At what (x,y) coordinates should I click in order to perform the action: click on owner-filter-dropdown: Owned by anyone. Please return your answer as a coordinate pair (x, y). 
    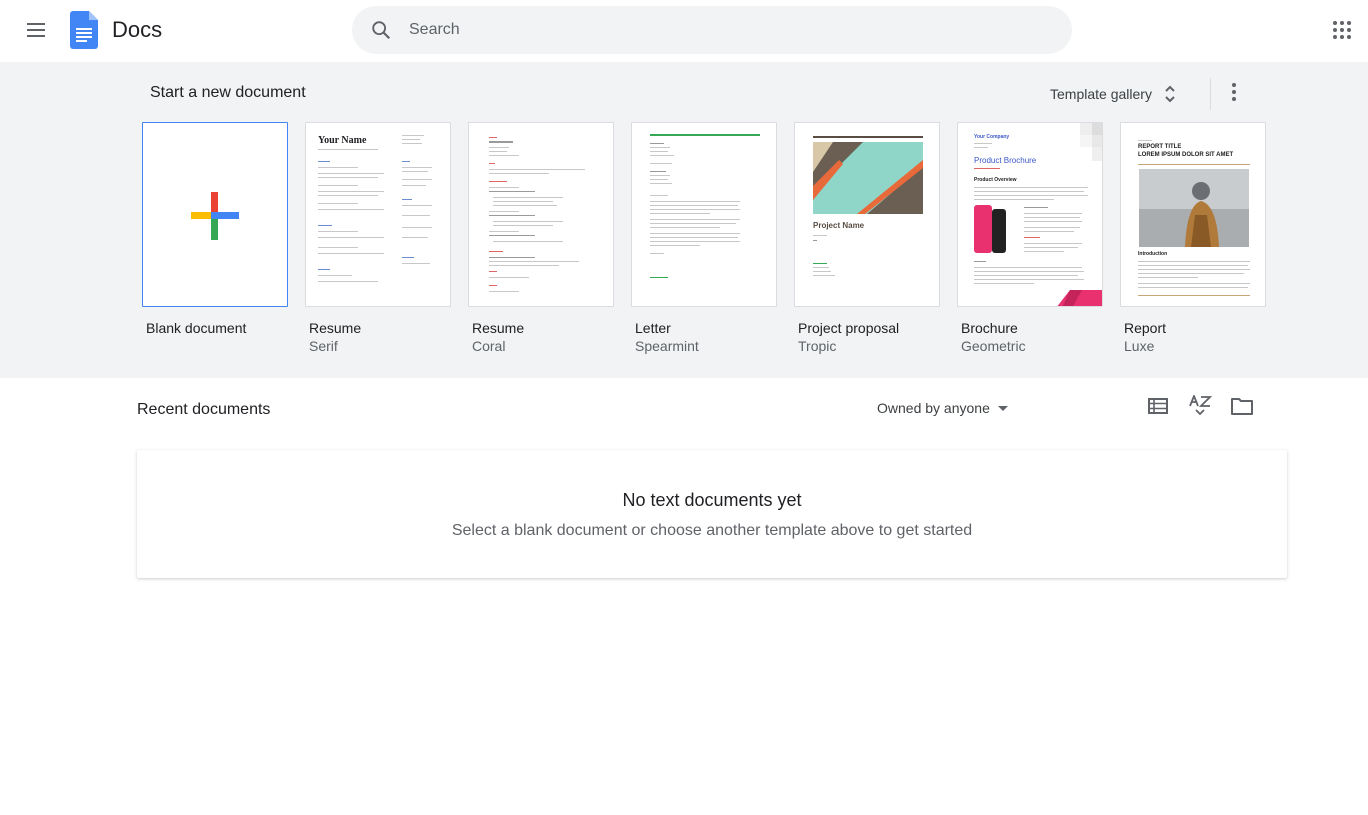
    Looking at the image, I should click on (942, 408).